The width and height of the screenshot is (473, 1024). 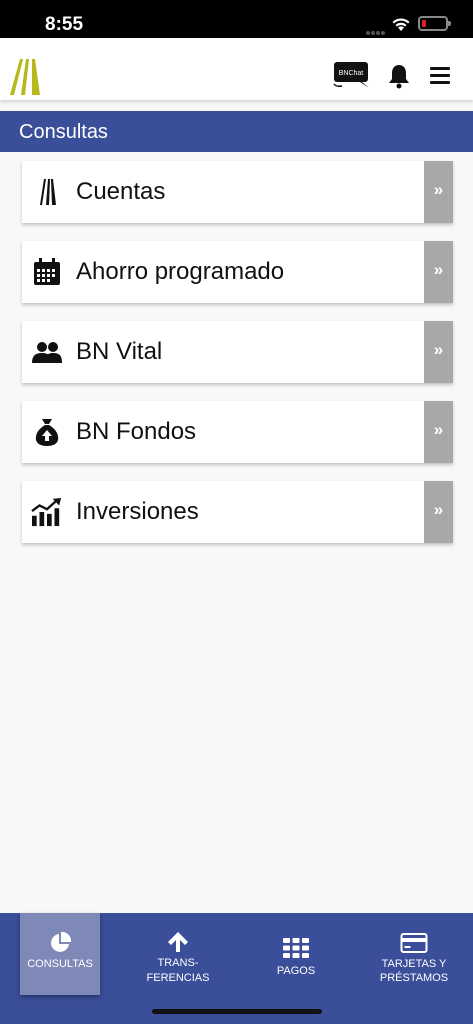 What do you see at coordinates (399, 76) in the screenshot?
I see `bell-icon` at bounding box center [399, 76].